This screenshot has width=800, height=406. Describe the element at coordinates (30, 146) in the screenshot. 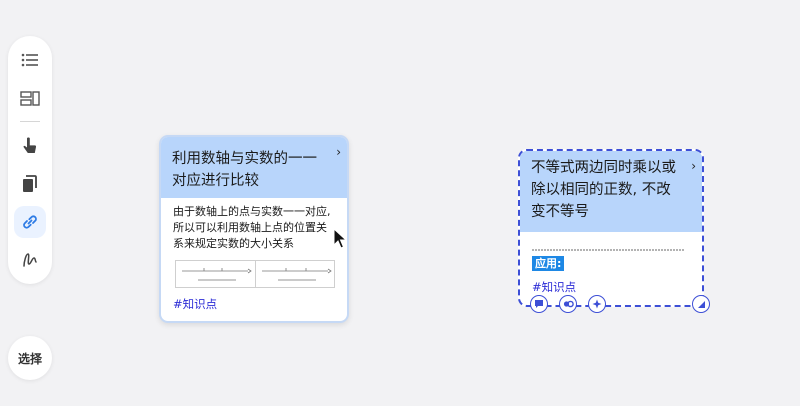

I see `pointer-hand-icon` at that location.